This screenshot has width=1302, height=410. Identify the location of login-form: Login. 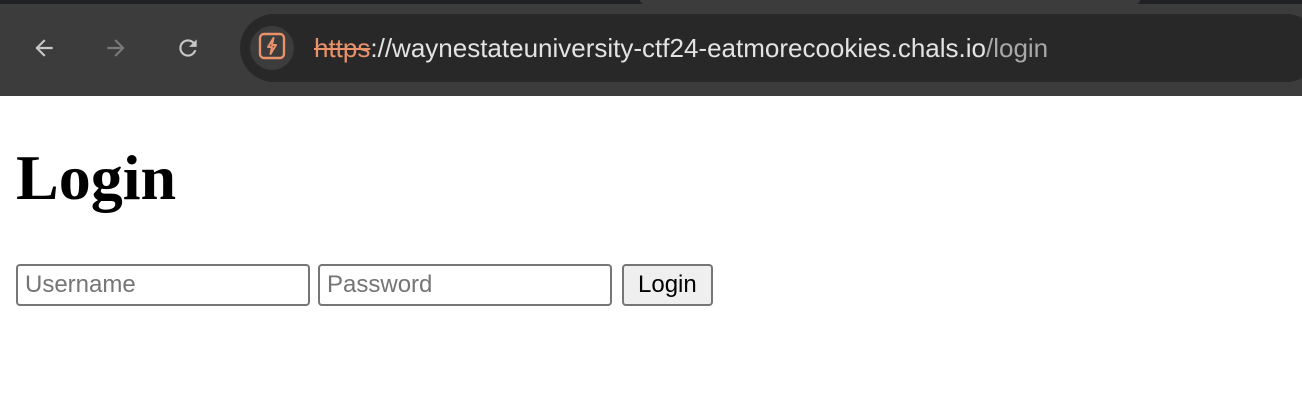
(651, 285).